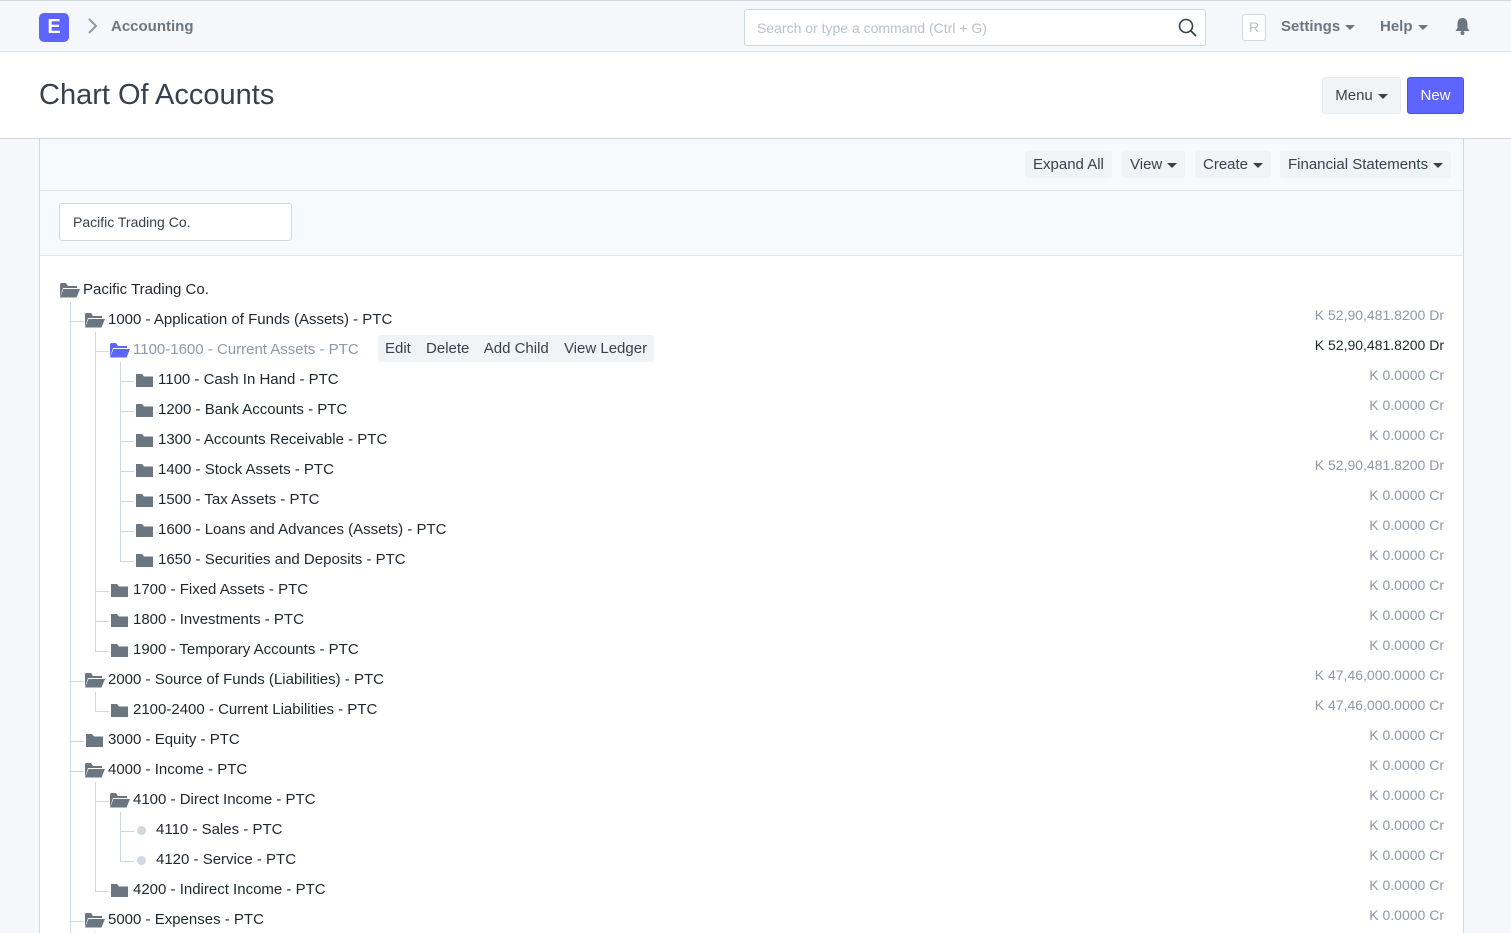 The height and width of the screenshot is (933, 1511). Describe the element at coordinates (157, 95) in the screenshot. I see `page-title: Chart Of Accounts` at that location.